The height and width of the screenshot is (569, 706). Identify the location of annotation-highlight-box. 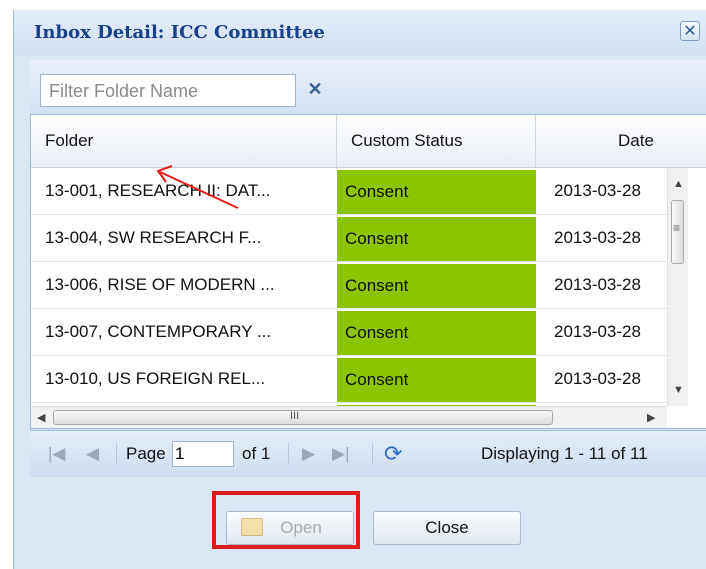
(286, 520).